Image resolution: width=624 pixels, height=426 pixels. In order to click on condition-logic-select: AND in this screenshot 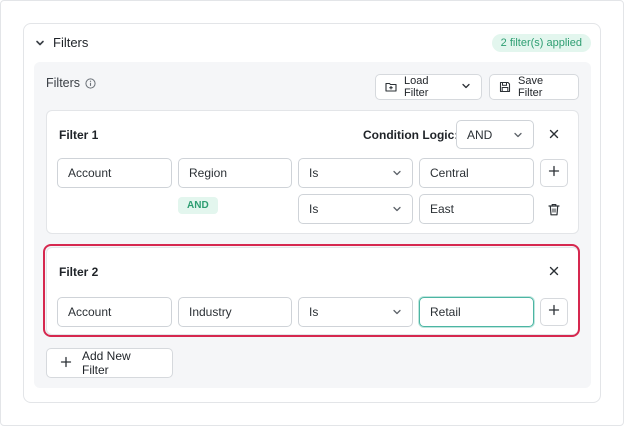, I will do `click(495, 134)`.